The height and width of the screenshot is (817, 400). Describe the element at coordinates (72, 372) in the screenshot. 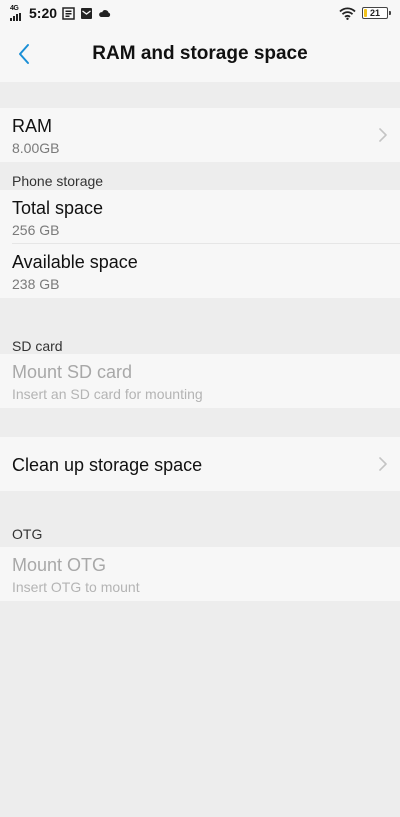

I see `mount-sd-card-title: Mount SD card` at that location.